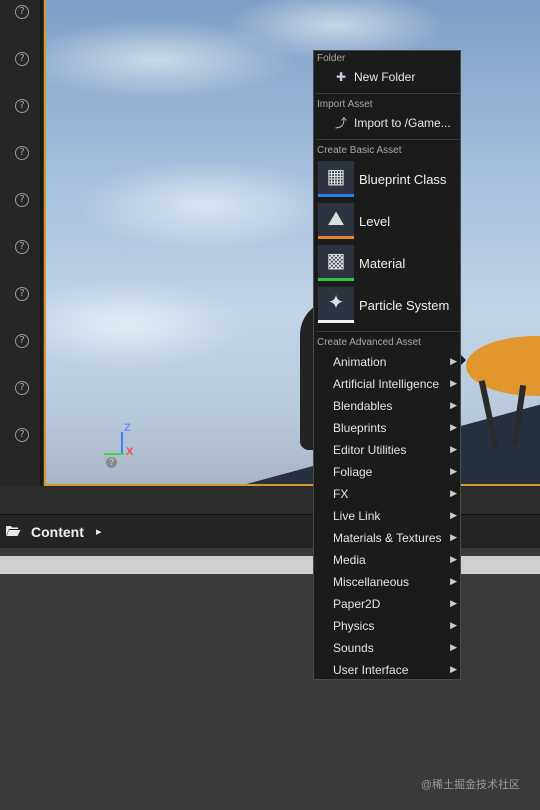 This screenshot has height=810, width=540. I want to click on submenu-item-fx: FX ▶, so click(388, 494).